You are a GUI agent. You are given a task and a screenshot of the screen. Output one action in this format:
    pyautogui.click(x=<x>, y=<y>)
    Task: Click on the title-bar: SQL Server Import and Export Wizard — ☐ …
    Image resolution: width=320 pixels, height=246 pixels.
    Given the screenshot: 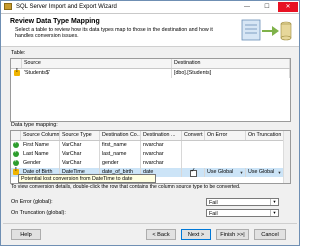 What is the action you would take?
    pyautogui.click(x=150, y=7)
    